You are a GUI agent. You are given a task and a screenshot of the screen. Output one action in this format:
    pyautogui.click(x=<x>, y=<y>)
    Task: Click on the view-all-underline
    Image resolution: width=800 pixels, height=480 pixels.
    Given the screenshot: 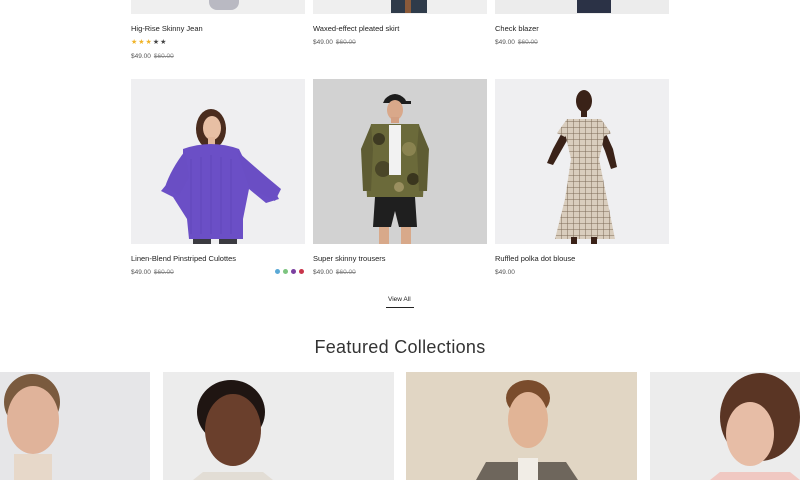 What is the action you would take?
    pyautogui.click(x=400, y=307)
    